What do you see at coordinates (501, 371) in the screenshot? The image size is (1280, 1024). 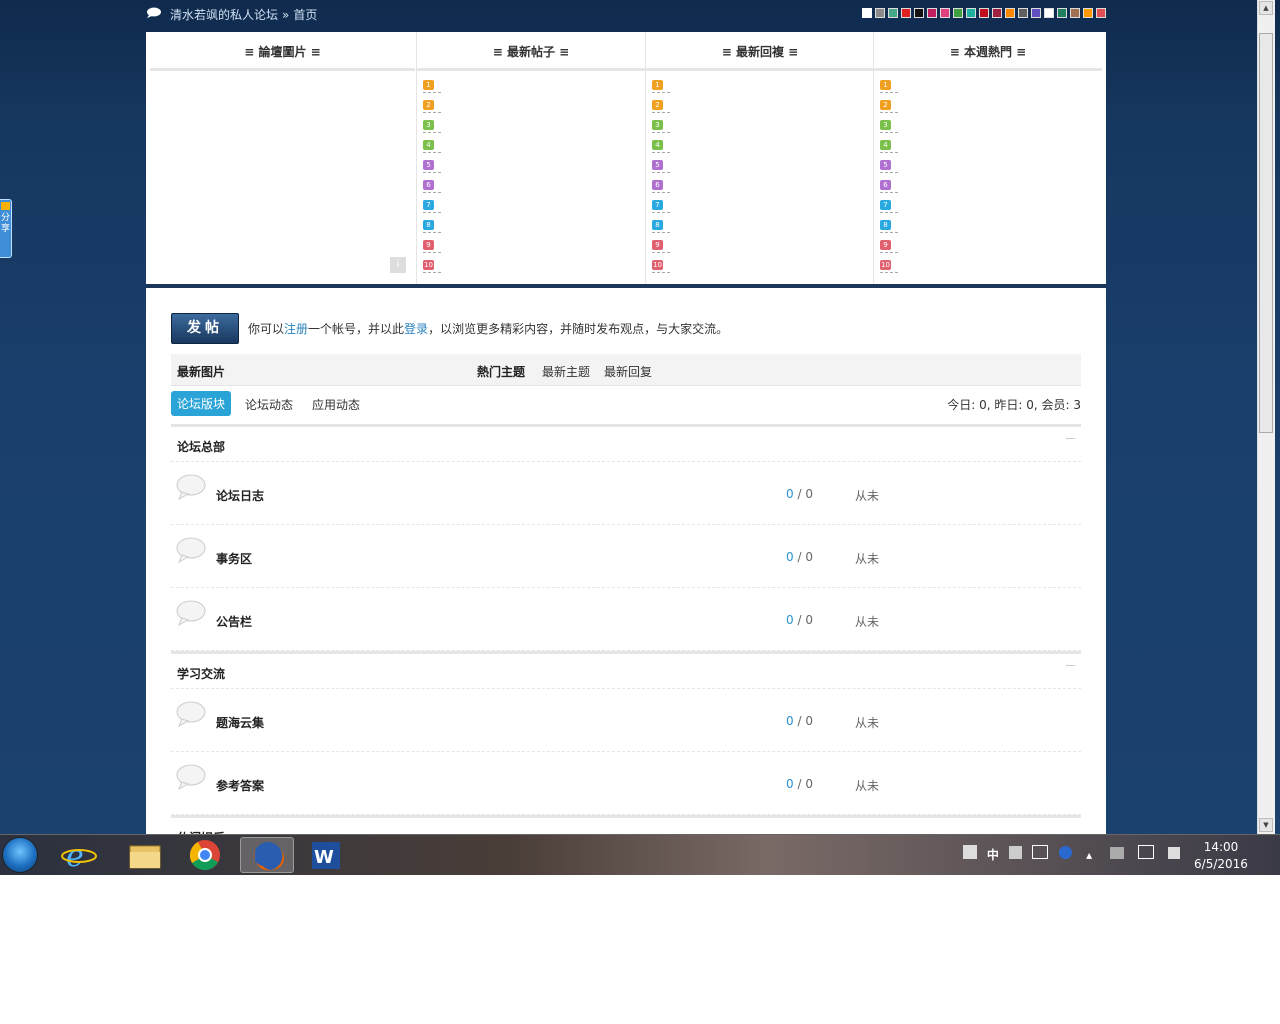 I see `tab-hot-topics: 熱门主题` at bounding box center [501, 371].